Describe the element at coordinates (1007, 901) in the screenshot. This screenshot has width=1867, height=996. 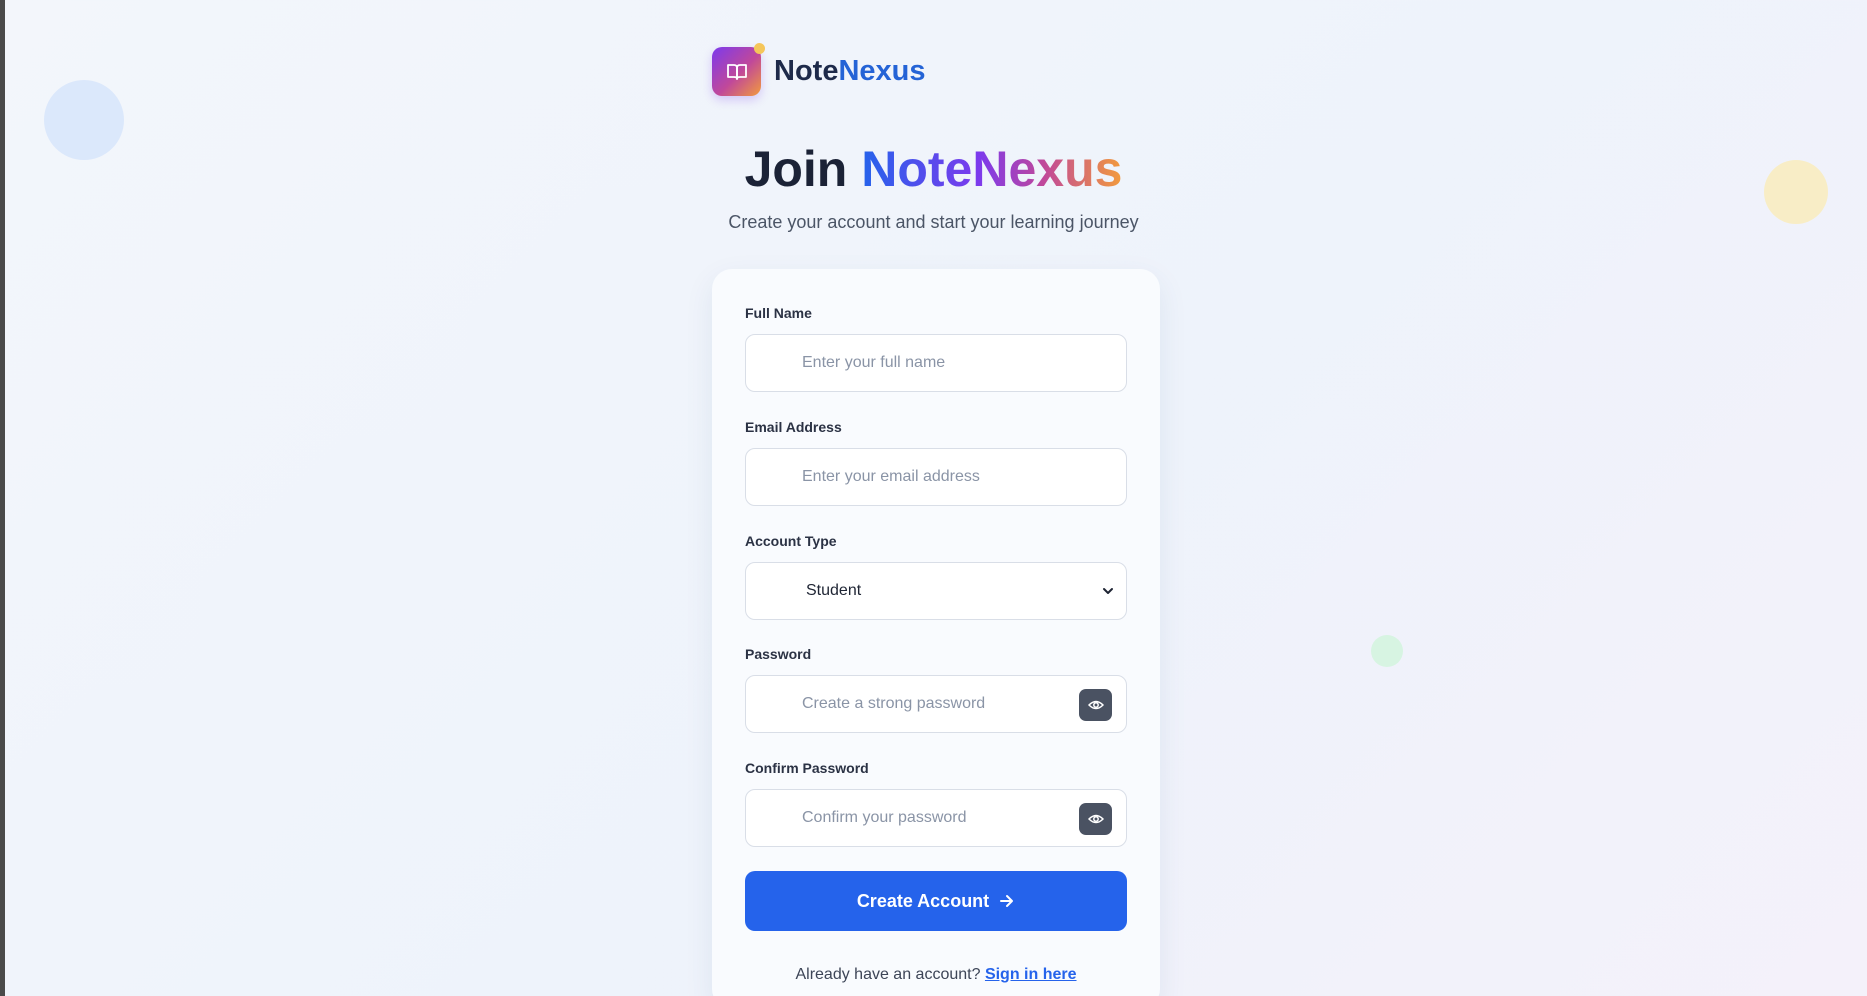
I see `arrow-right-icon` at that location.